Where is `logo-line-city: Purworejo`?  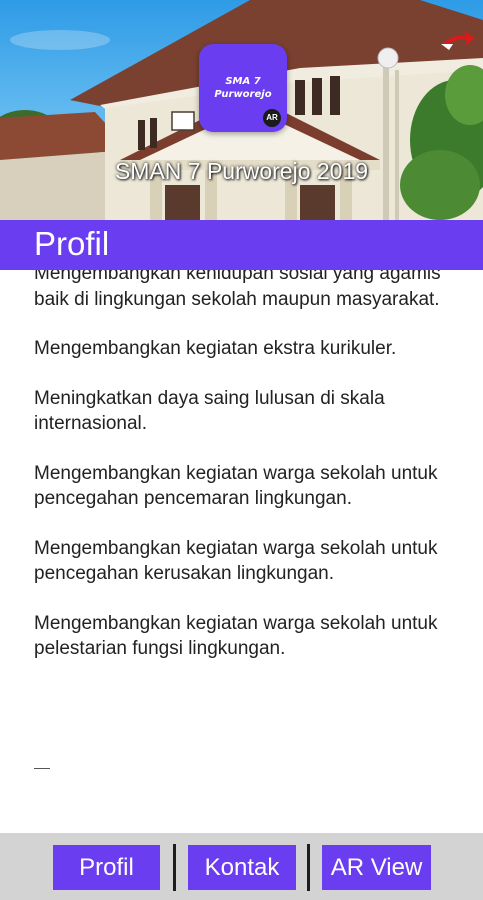 logo-line-city: Purworejo is located at coordinates (243, 94).